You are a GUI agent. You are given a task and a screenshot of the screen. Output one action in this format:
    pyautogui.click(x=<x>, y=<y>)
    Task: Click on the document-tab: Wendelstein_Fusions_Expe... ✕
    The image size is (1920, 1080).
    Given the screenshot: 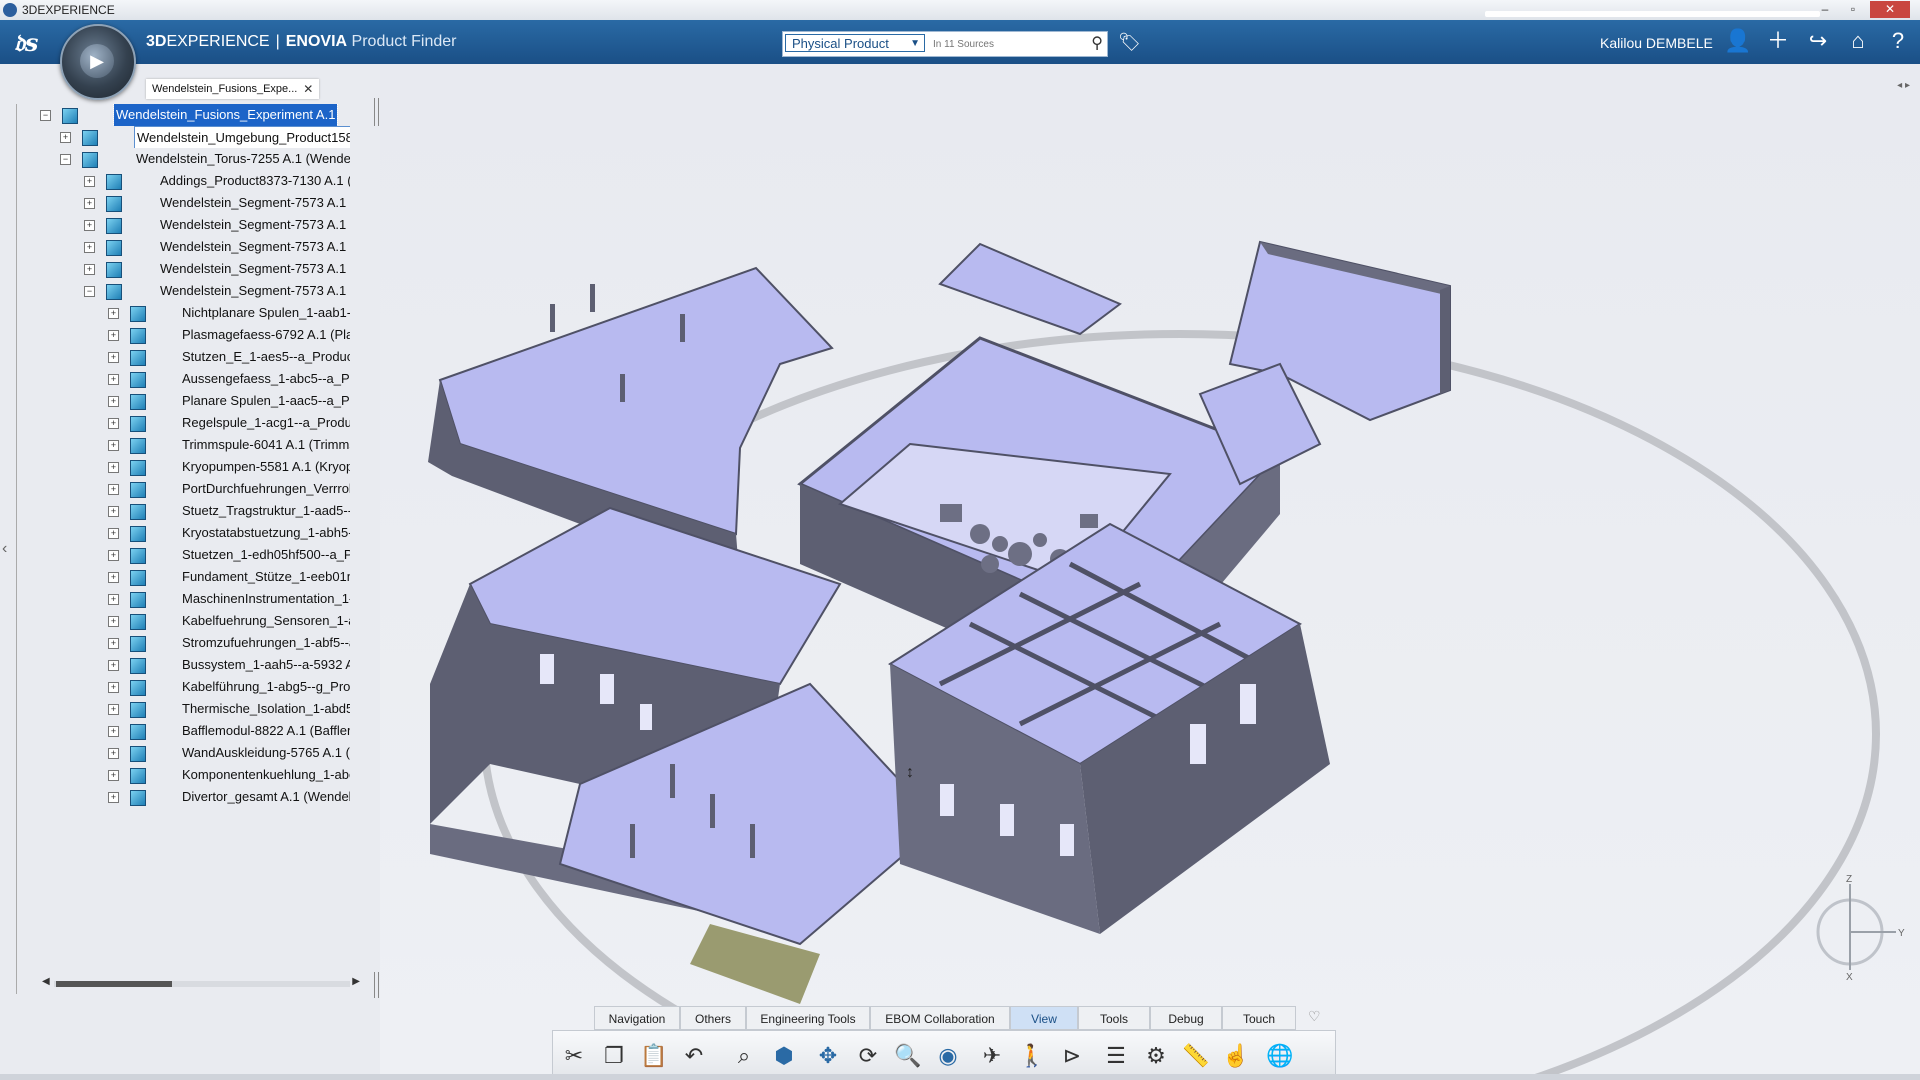 What is the action you would take?
    pyautogui.click(x=233, y=89)
    